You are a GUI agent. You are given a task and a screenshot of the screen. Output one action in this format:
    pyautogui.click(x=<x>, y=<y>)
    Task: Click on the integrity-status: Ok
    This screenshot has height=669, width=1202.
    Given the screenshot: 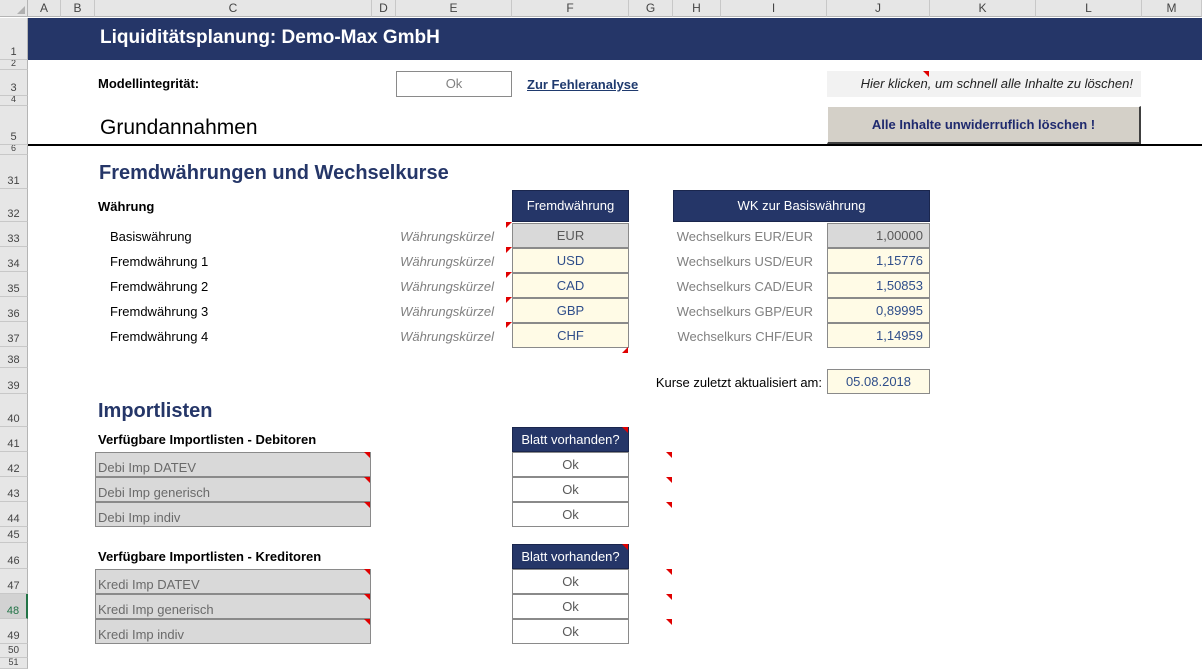 What is the action you would take?
    pyautogui.click(x=454, y=84)
    